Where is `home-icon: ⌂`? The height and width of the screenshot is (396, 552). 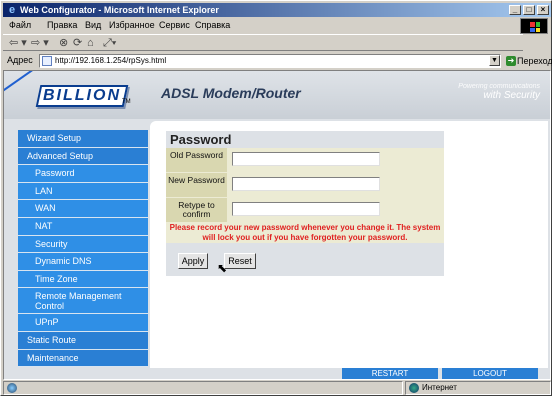
home-icon: ⌂ is located at coordinates (90, 43).